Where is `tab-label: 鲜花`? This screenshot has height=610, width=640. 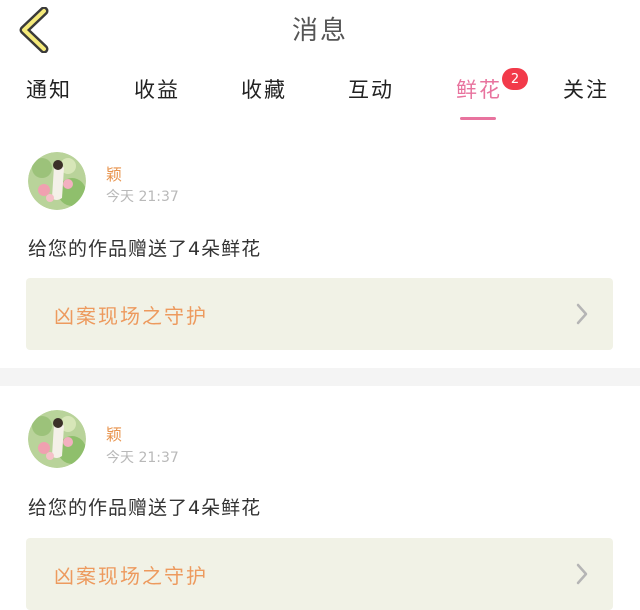
tab-label: 鲜花 is located at coordinates (479, 90).